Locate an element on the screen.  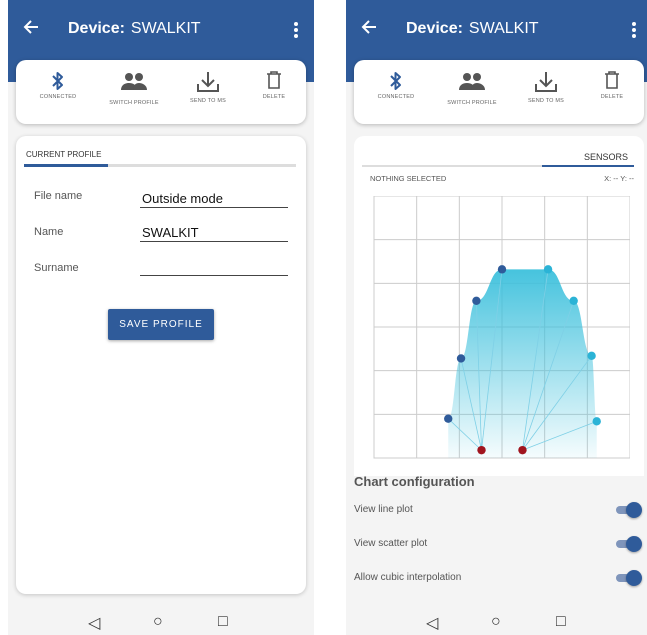
option-label: Allow cubic interpolation is located at coordinates (408, 577).